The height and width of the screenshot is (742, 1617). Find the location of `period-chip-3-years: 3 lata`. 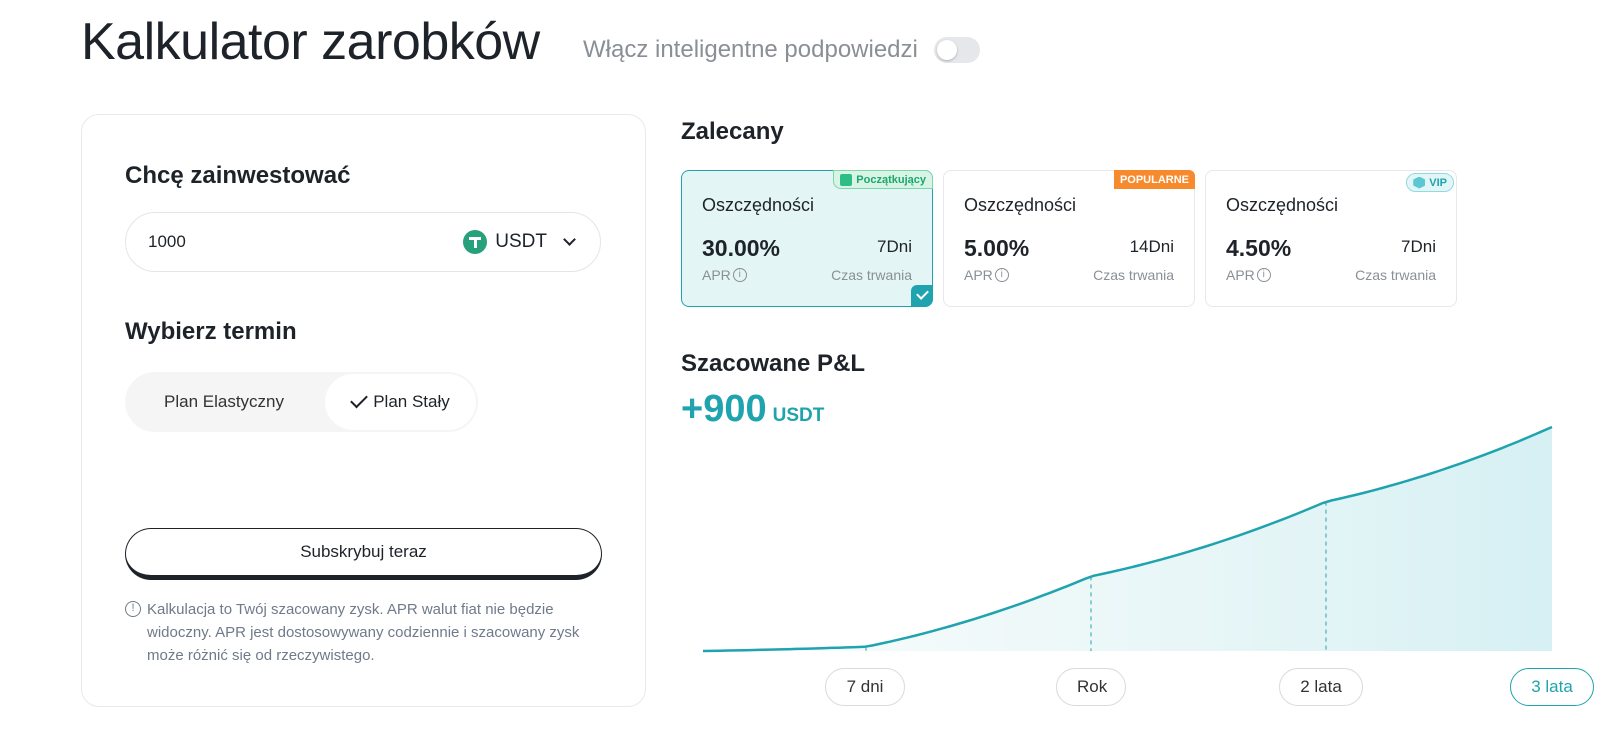

period-chip-3-years: 3 lata is located at coordinates (1552, 687).